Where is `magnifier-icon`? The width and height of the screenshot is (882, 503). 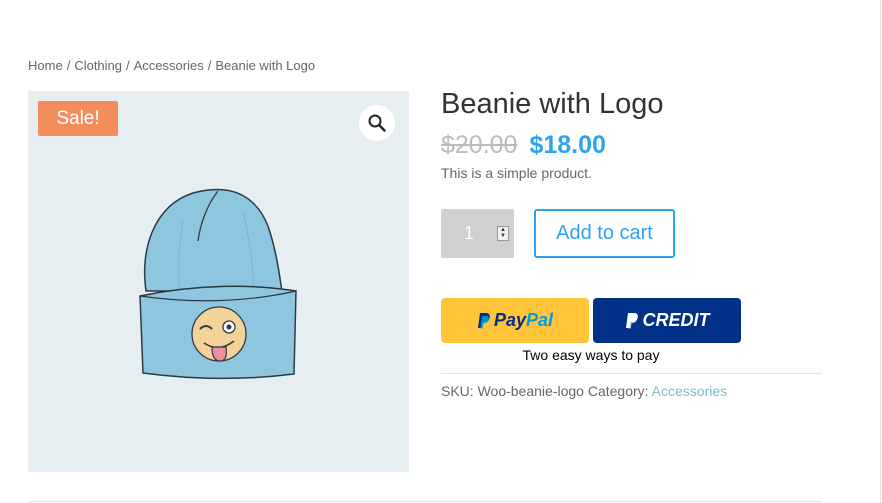
magnifier-icon is located at coordinates (377, 123).